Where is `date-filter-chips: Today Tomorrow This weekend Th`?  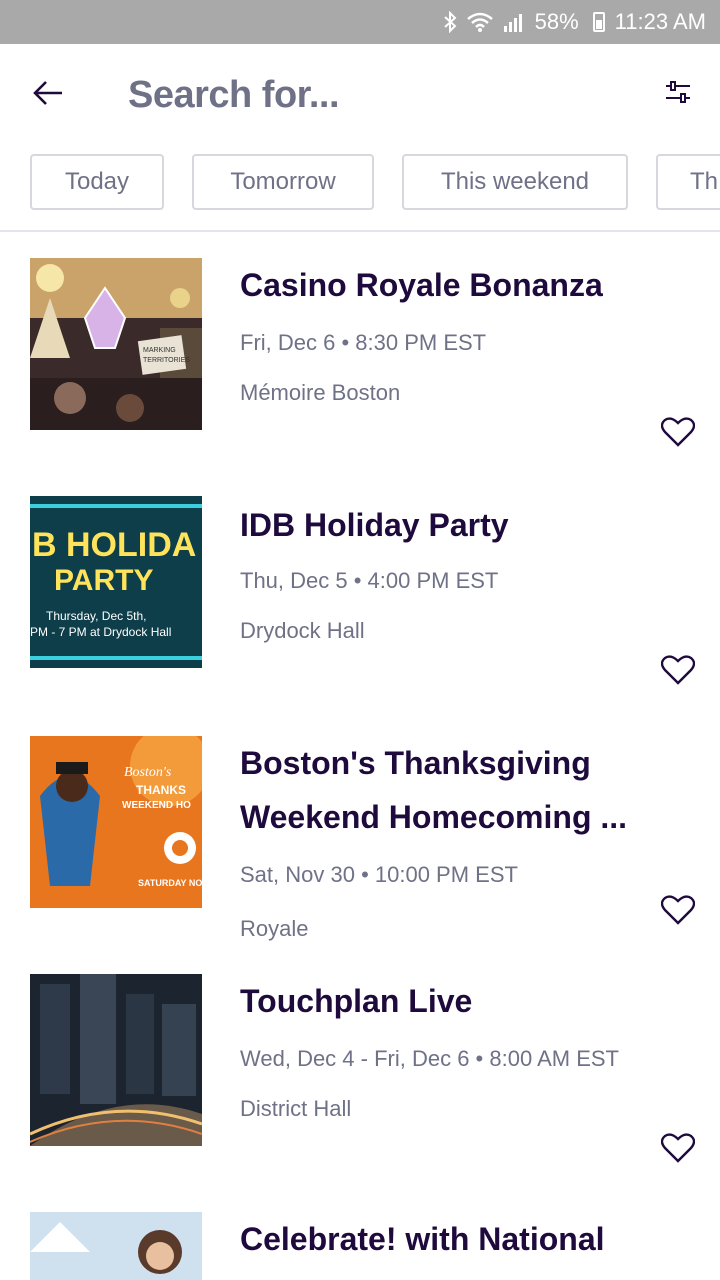
date-filter-chips: Today Tomorrow This weekend Th is located at coordinates (360, 183).